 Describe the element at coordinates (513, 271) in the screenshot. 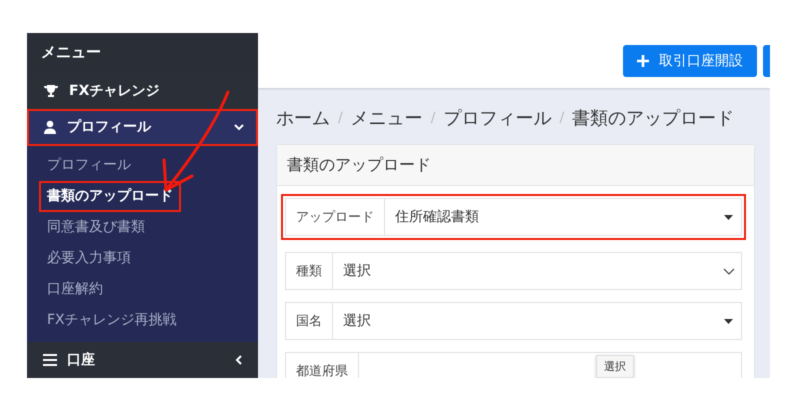

I see `select-field: 種類 選択` at that location.